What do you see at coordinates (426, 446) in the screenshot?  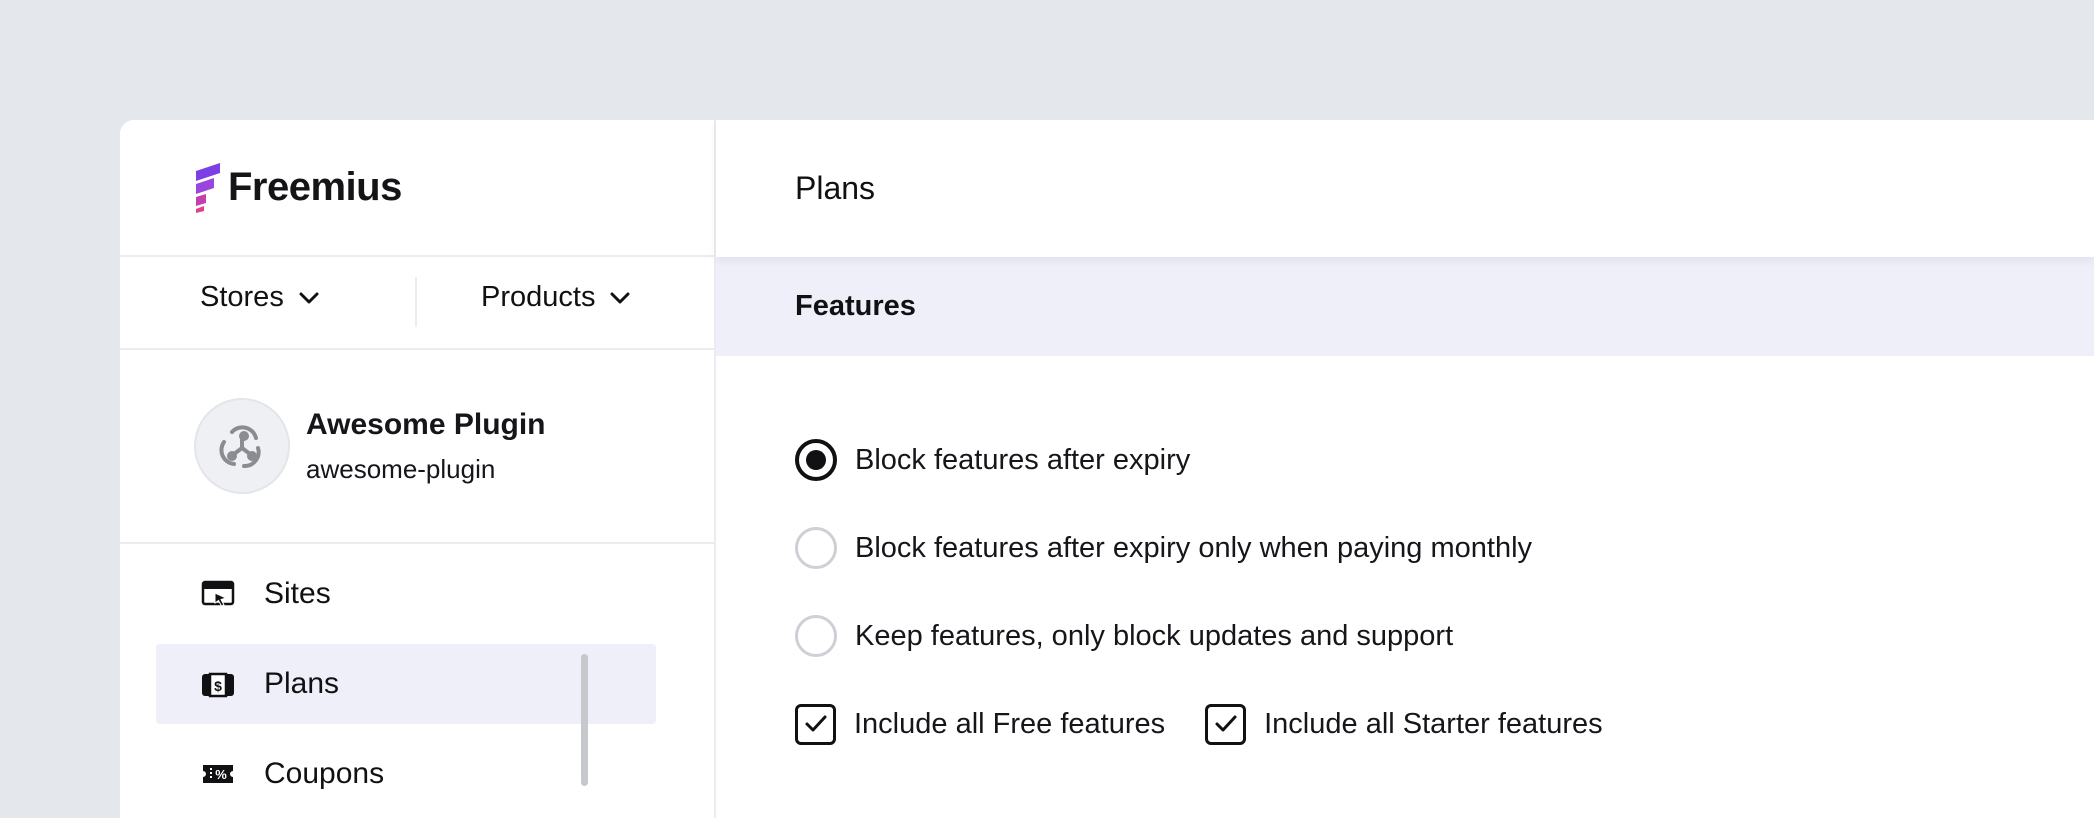 I see `product-info: Awesome Plugin awesome-plugin` at bounding box center [426, 446].